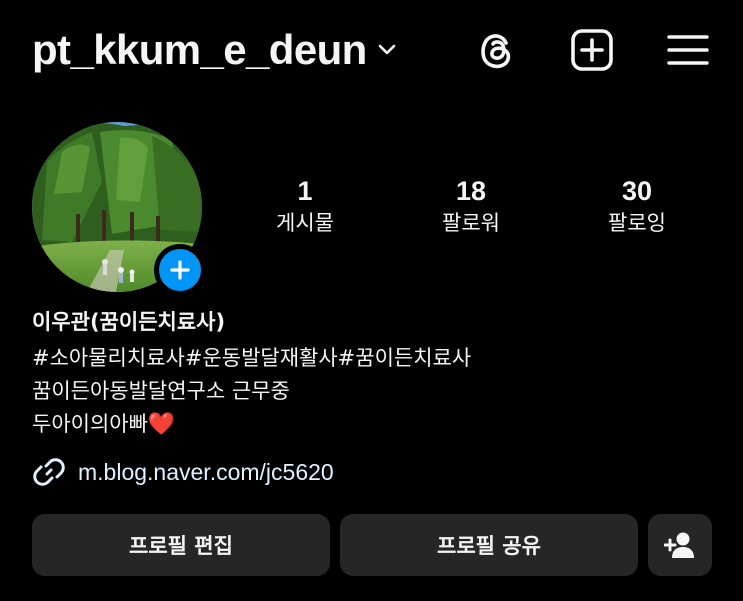 The image size is (743, 601). What do you see at coordinates (387, 49) in the screenshot?
I see `chevron-down-icon` at bounding box center [387, 49].